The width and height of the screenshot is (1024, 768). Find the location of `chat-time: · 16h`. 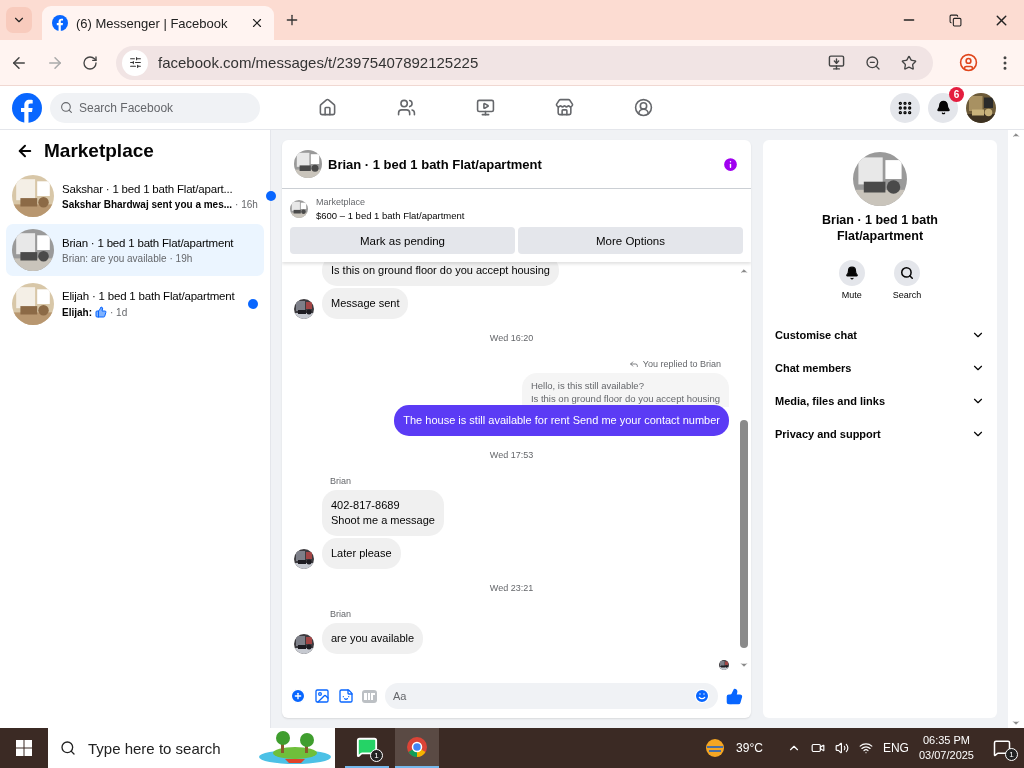

chat-time: · 16h is located at coordinates (246, 204).